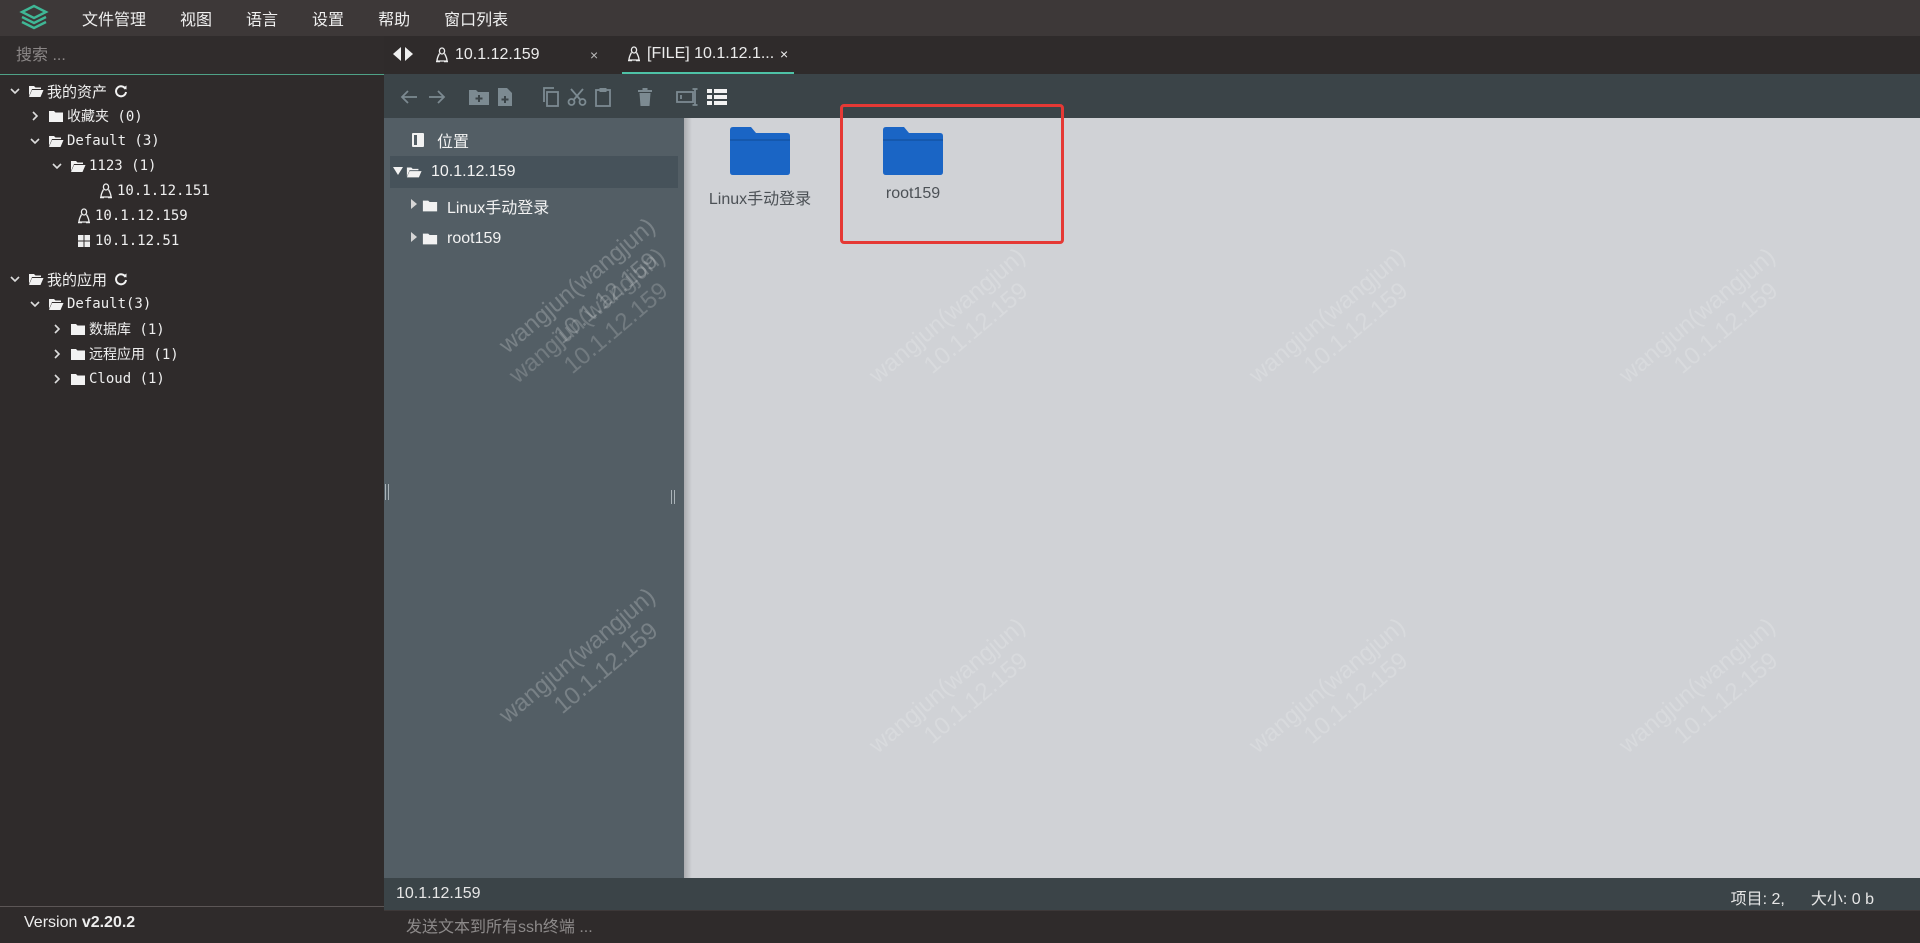 Image resolution: width=1920 pixels, height=943 pixels. What do you see at coordinates (397, 56) in the screenshot?
I see `tab-prev-icon` at bounding box center [397, 56].